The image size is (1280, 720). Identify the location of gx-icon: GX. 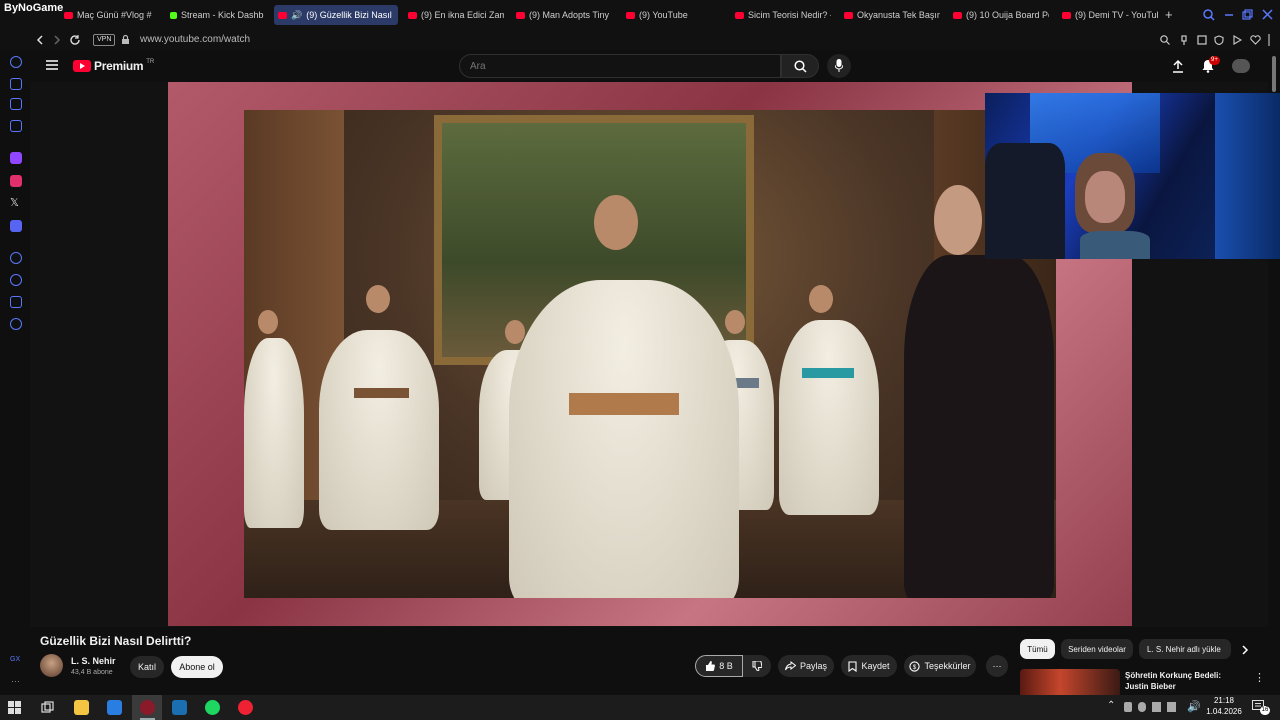
(15, 659).